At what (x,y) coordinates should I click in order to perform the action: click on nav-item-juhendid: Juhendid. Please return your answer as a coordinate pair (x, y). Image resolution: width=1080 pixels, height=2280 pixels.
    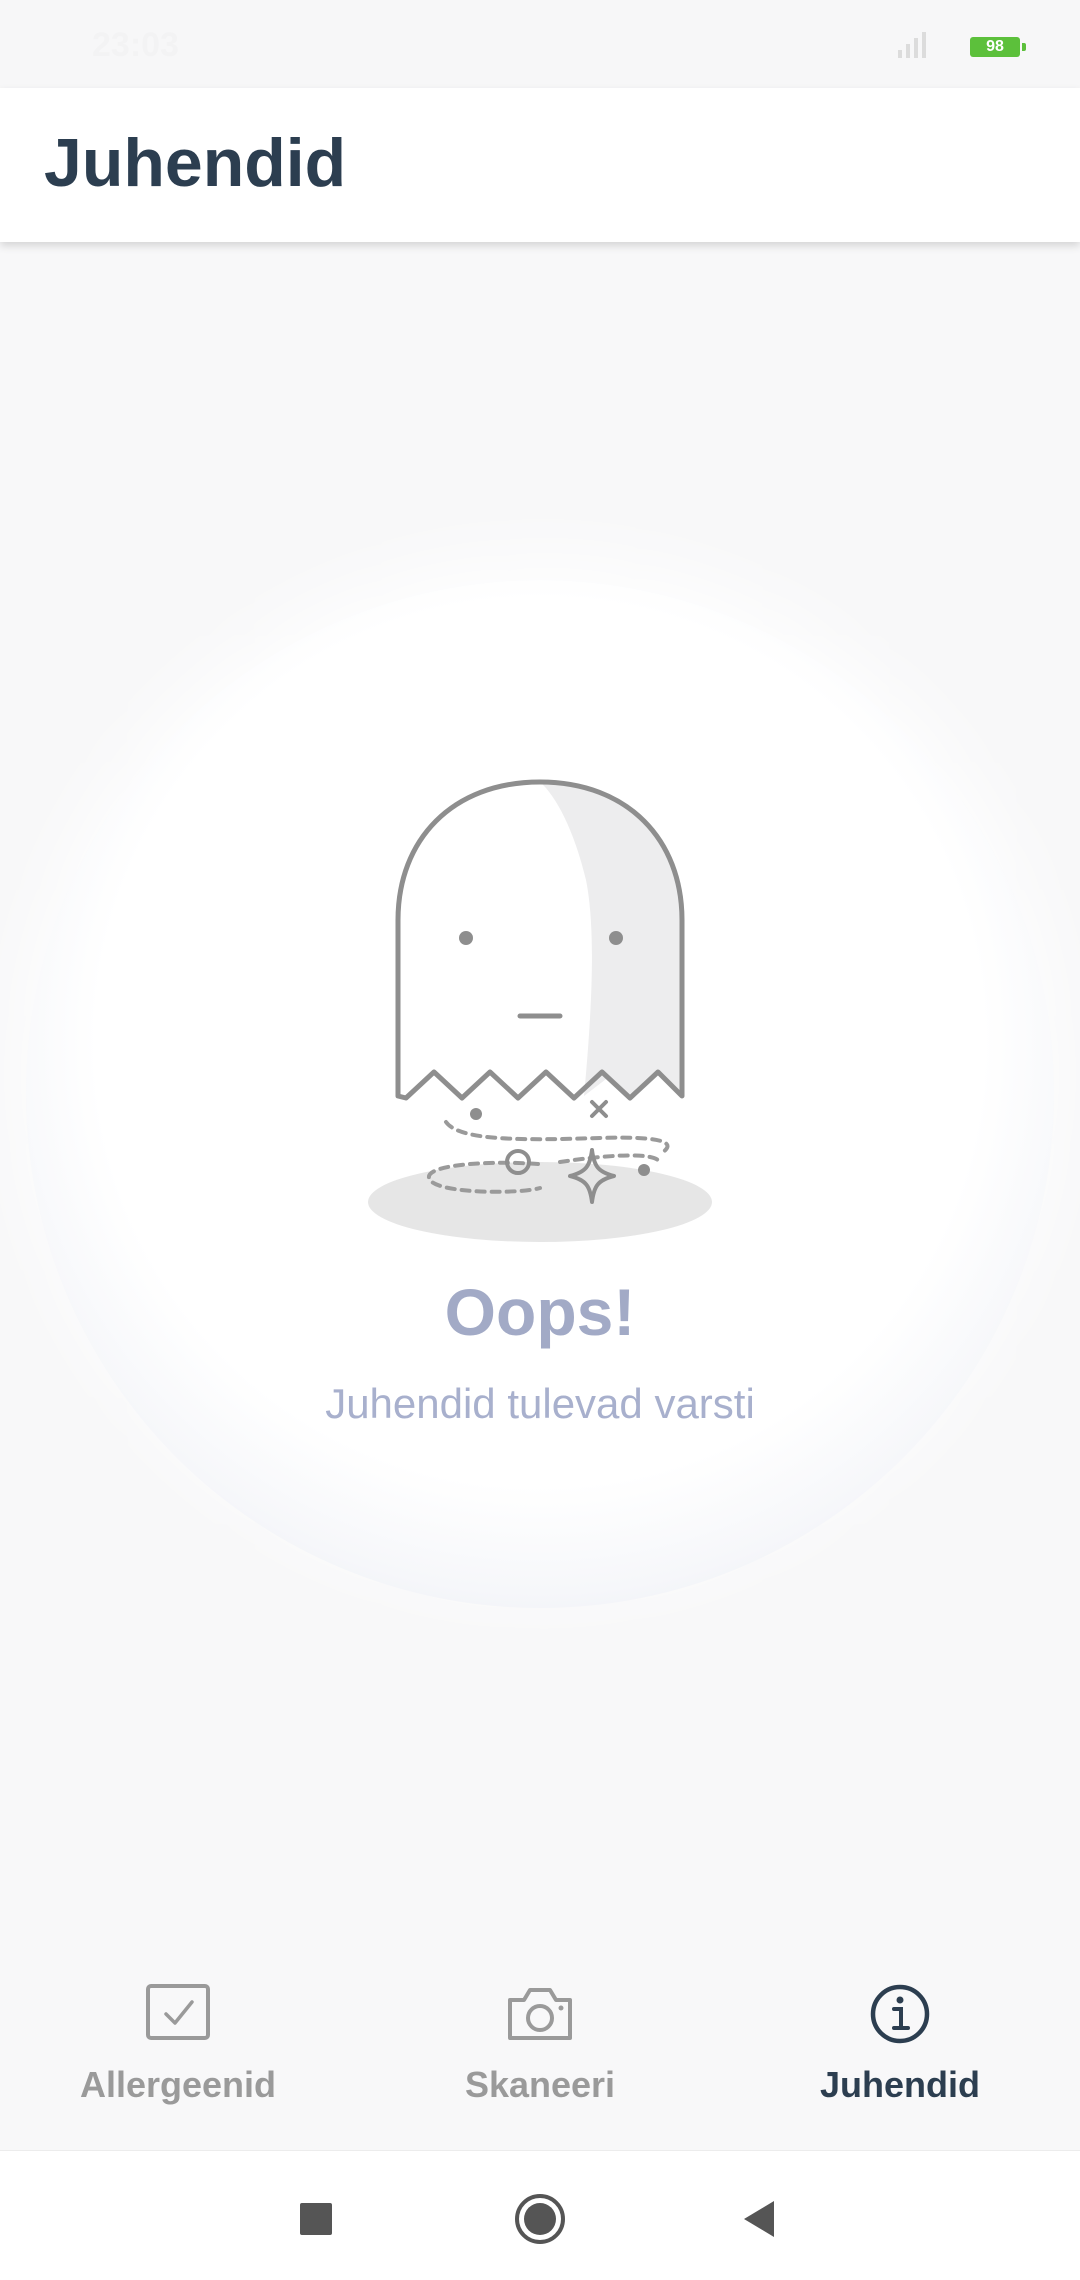
    Looking at the image, I should click on (900, 2053).